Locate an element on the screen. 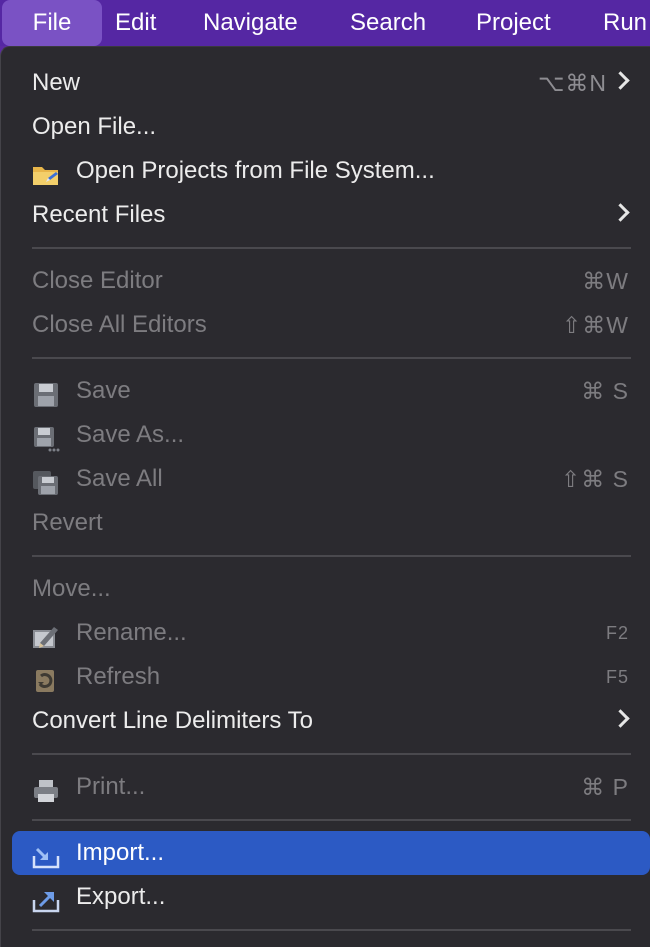 This screenshot has width=650, height=947. shortcut-text: ⌘ P is located at coordinates (605, 787).